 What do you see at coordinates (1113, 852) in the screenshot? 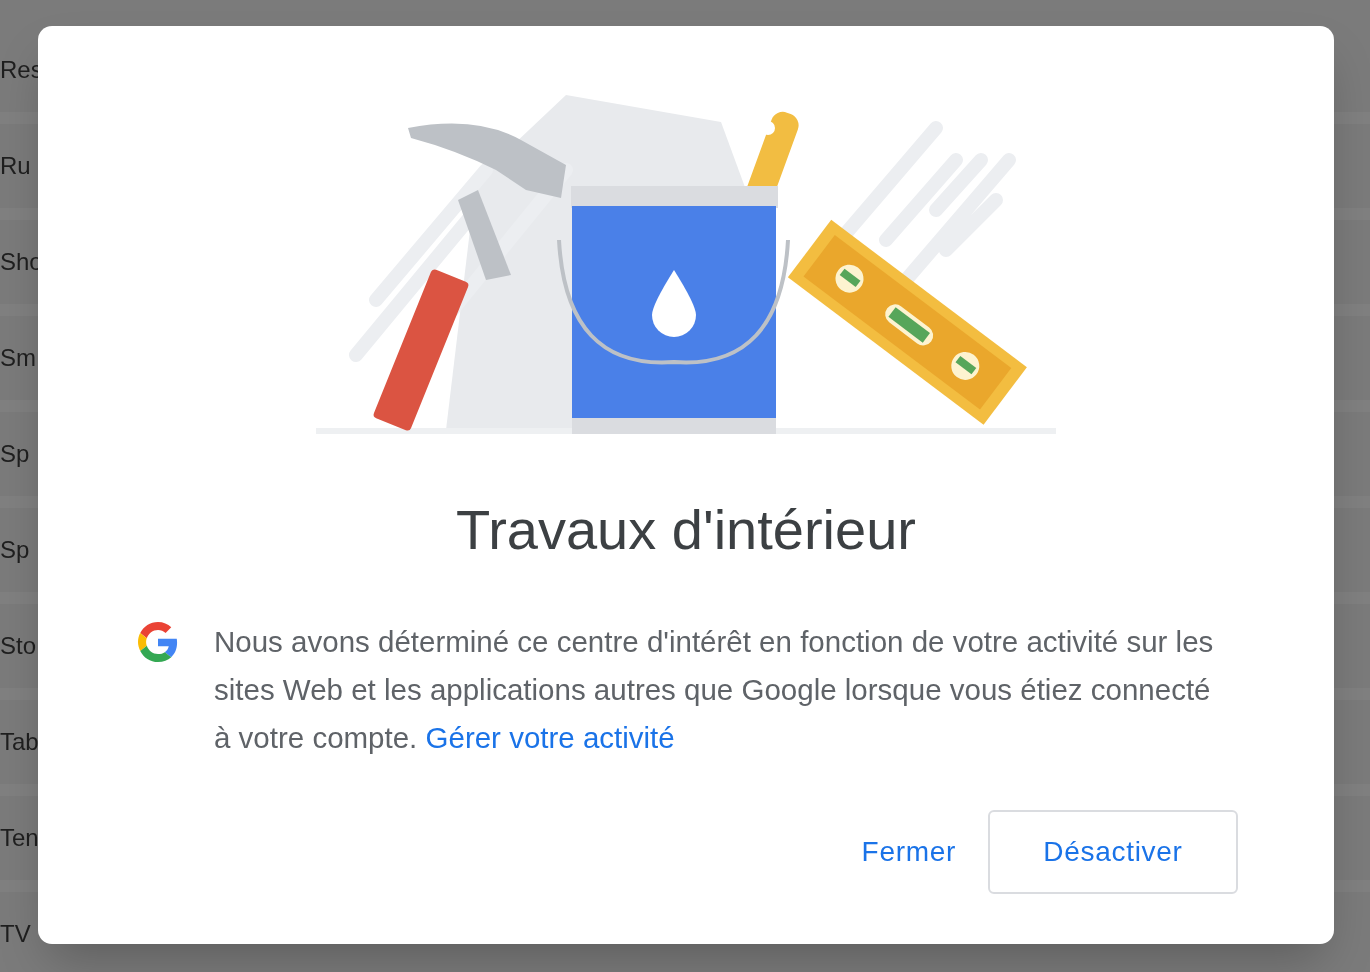
I see `deactivate-button: Désactiver` at bounding box center [1113, 852].